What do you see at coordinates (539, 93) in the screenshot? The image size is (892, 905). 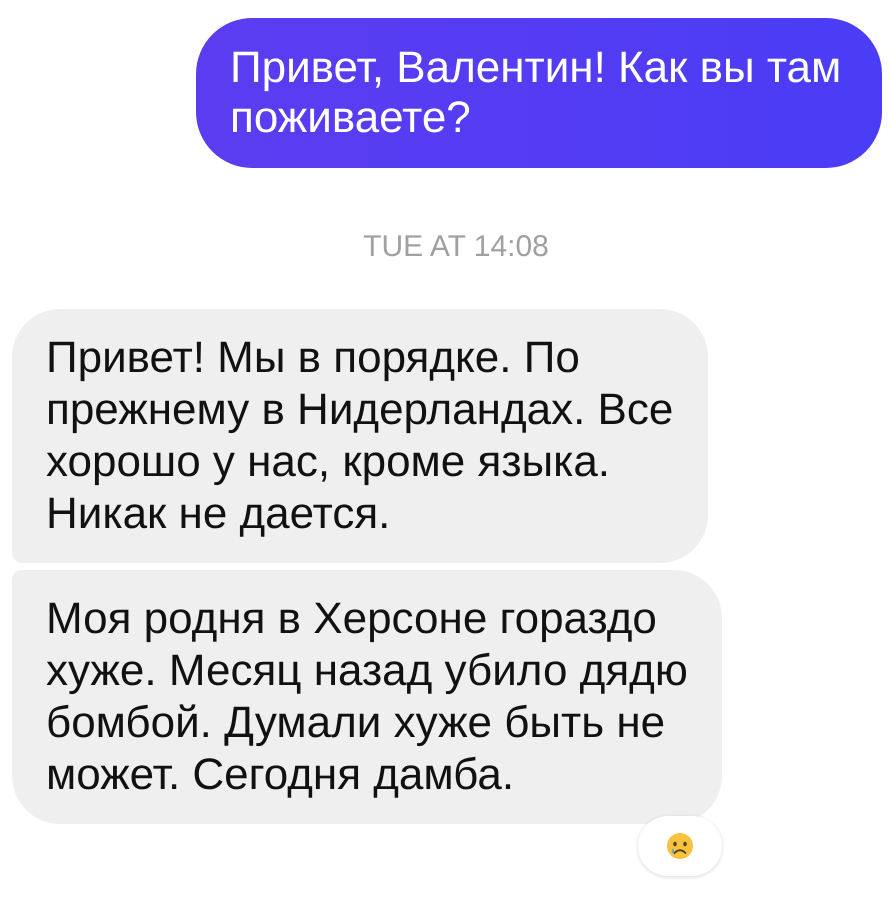 I see `sent-message: Привет, Валентин! Как вы там поживаете?` at bounding box center [539, 93].